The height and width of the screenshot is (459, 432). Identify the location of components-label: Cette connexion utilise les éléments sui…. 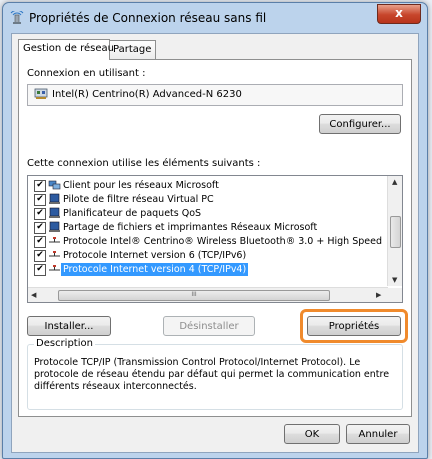
(144, 163).